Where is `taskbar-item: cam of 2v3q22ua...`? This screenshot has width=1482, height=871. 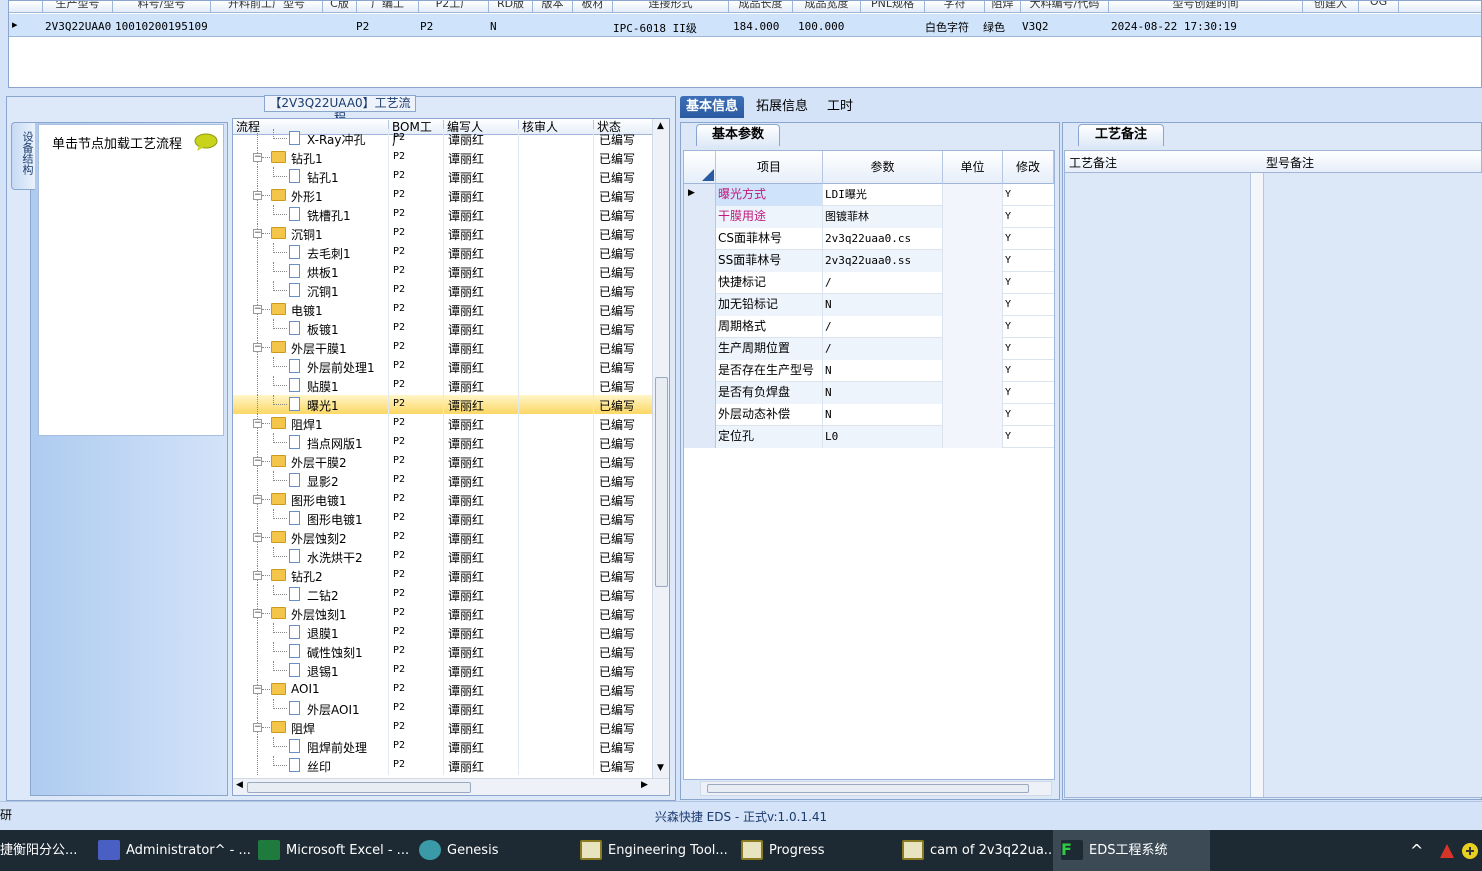 taskbar-item: cam of 2v3q22ua... is located at coordinates (975, 850).